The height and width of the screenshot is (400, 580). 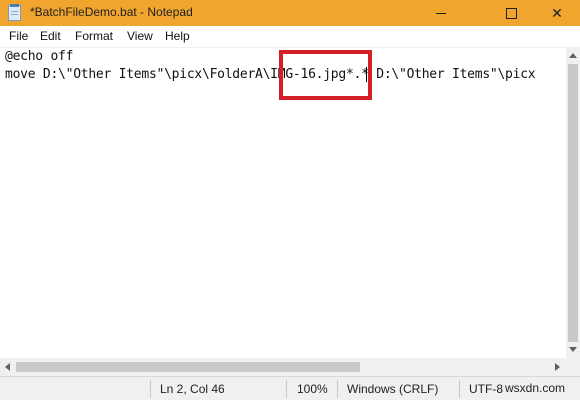 I want to click on maximize-button, so click(x=511, y=13).